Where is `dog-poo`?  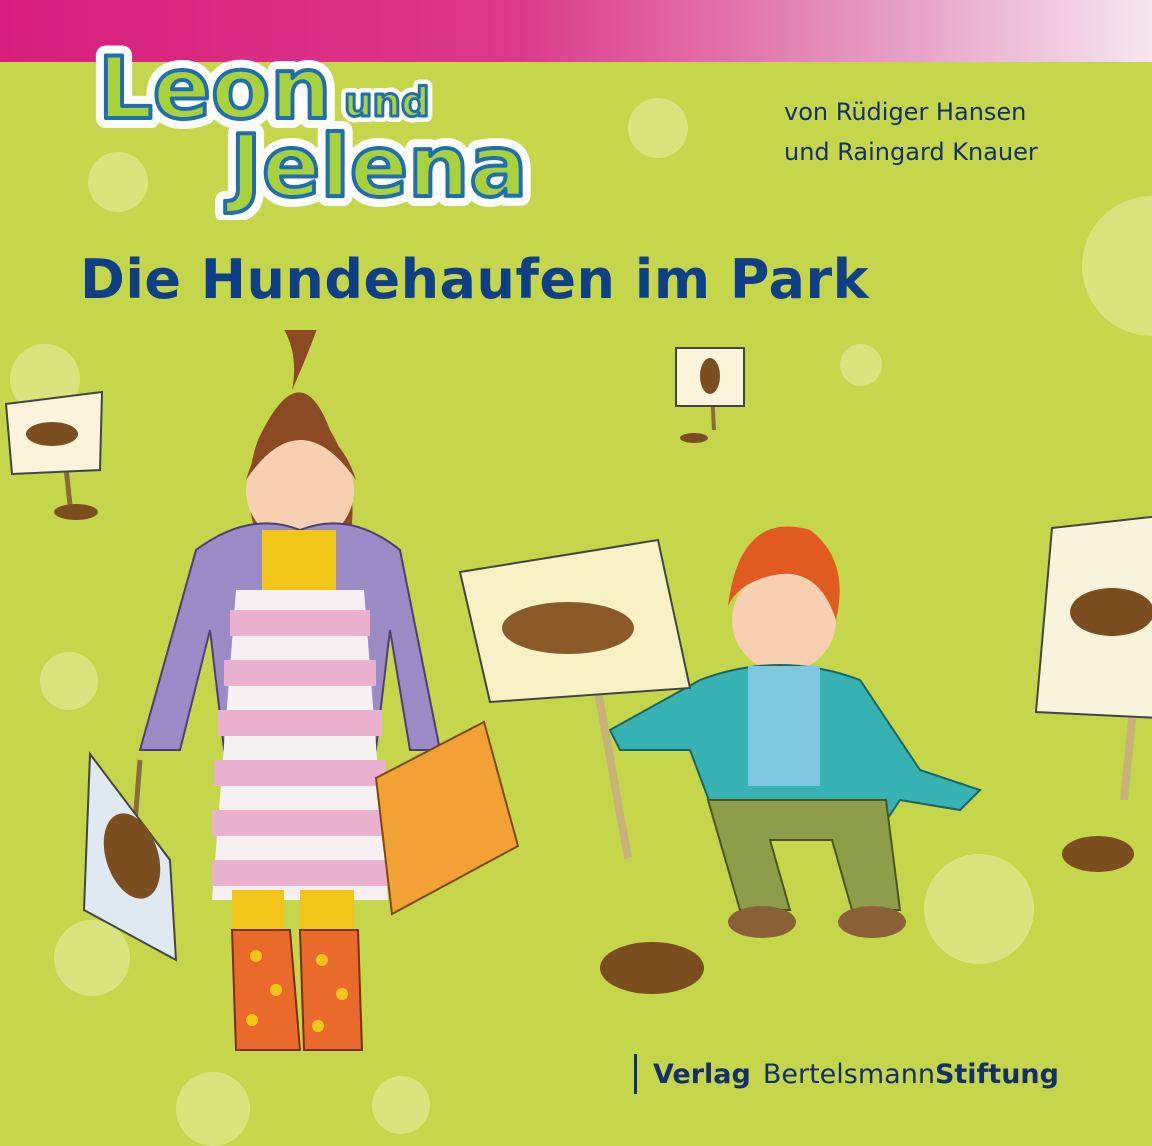
dog-poo is located at coordinates (652, 968).